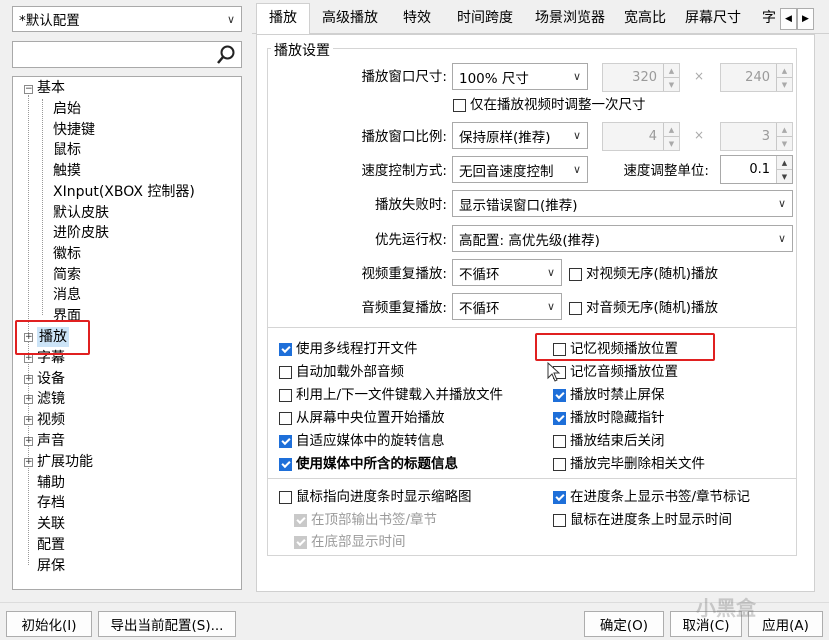 The width and height of the screenshot is (829, 640). I want to click on option-label: 记忆音频播放位置, so click(624, 372).